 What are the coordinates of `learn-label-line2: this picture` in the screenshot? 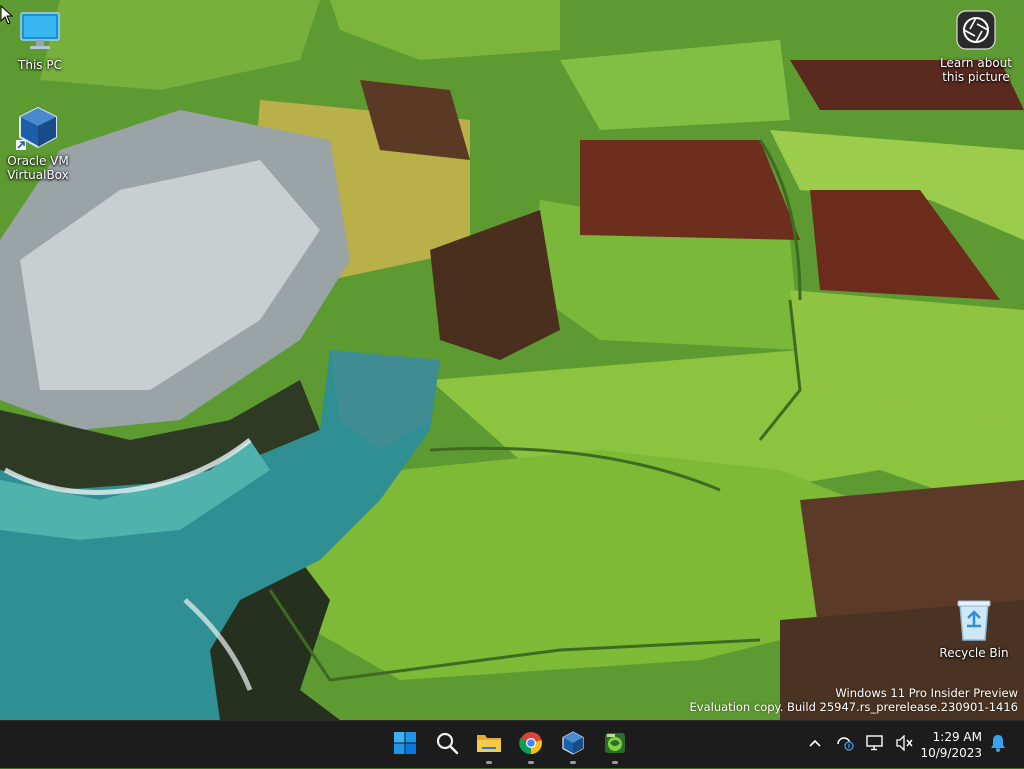 It's located at (976, 77).